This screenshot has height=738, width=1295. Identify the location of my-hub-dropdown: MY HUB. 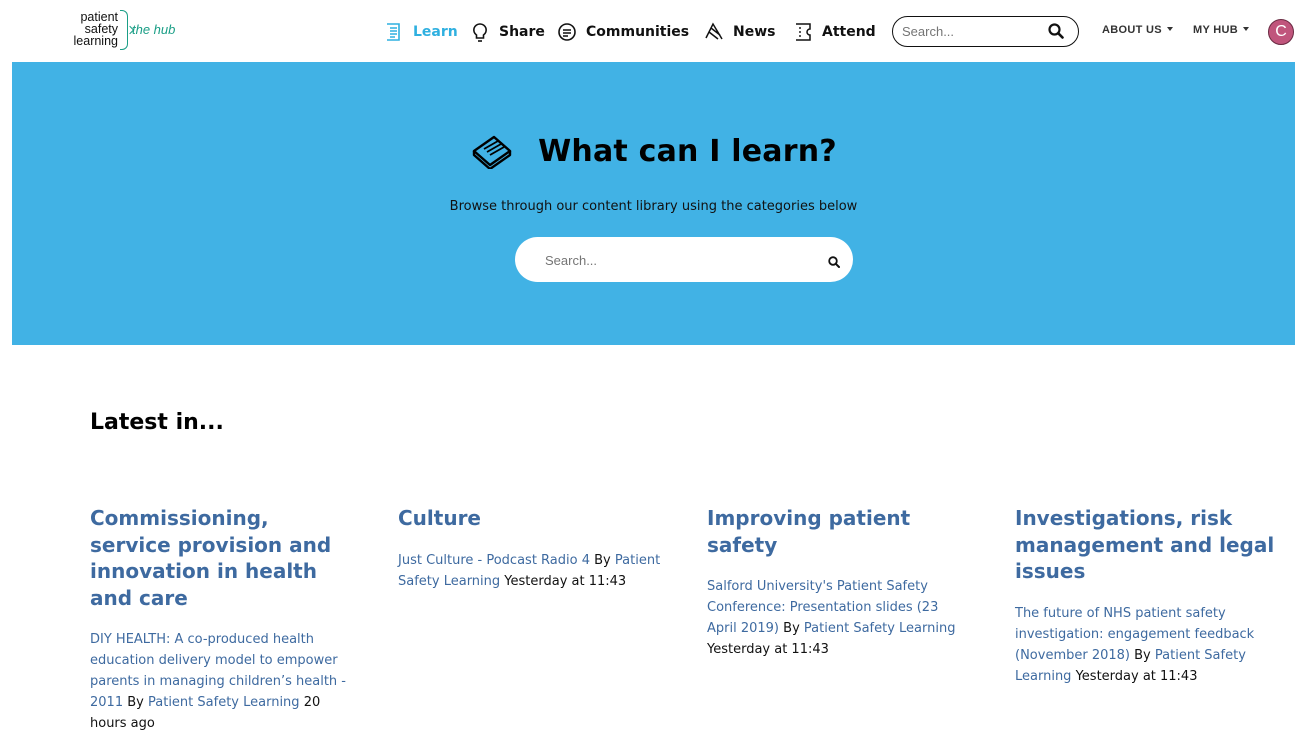
(1221, 30).